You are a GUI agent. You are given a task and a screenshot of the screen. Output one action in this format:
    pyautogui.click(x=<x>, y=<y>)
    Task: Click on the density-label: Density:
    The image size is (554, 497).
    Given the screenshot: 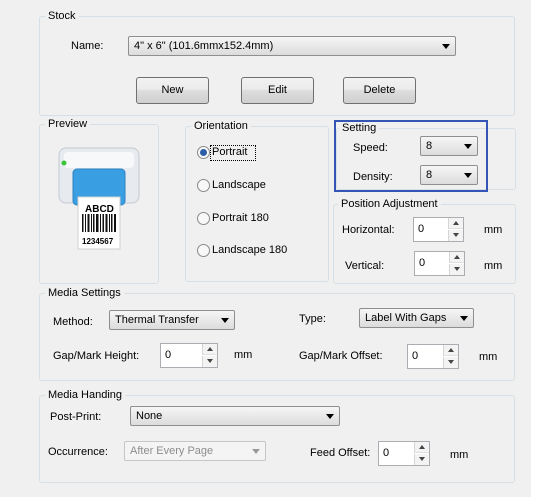 What is the action you would take?
    pyautogui.click(x=373, y=177)
    